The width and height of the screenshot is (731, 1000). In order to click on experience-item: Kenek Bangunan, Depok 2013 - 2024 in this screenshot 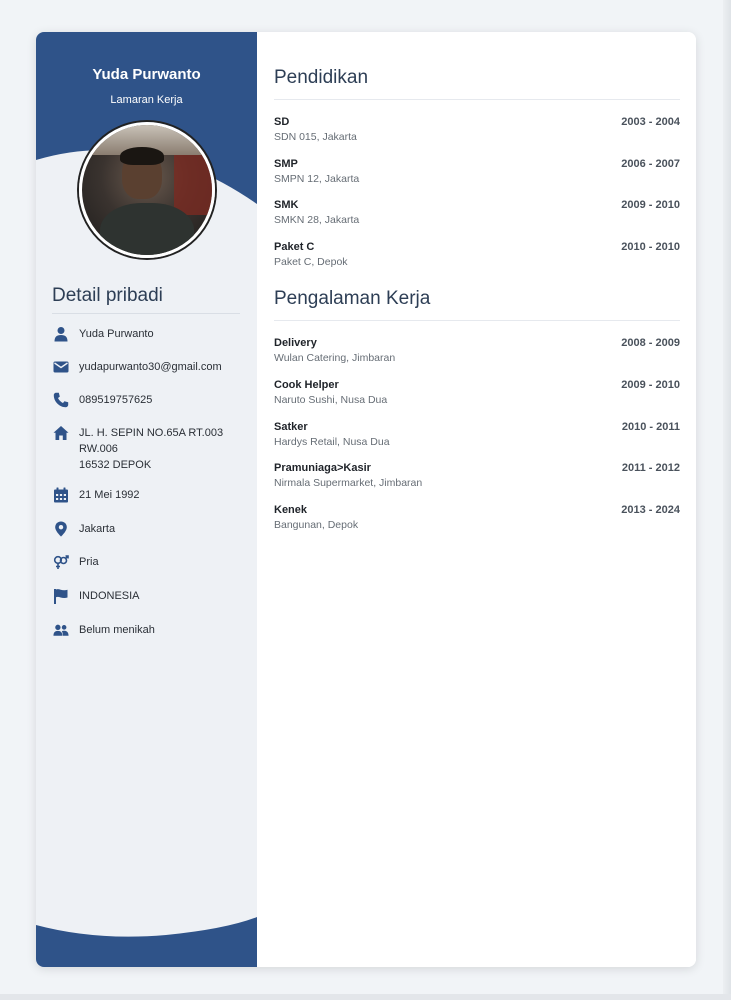, I will do `click(477, 517)`.